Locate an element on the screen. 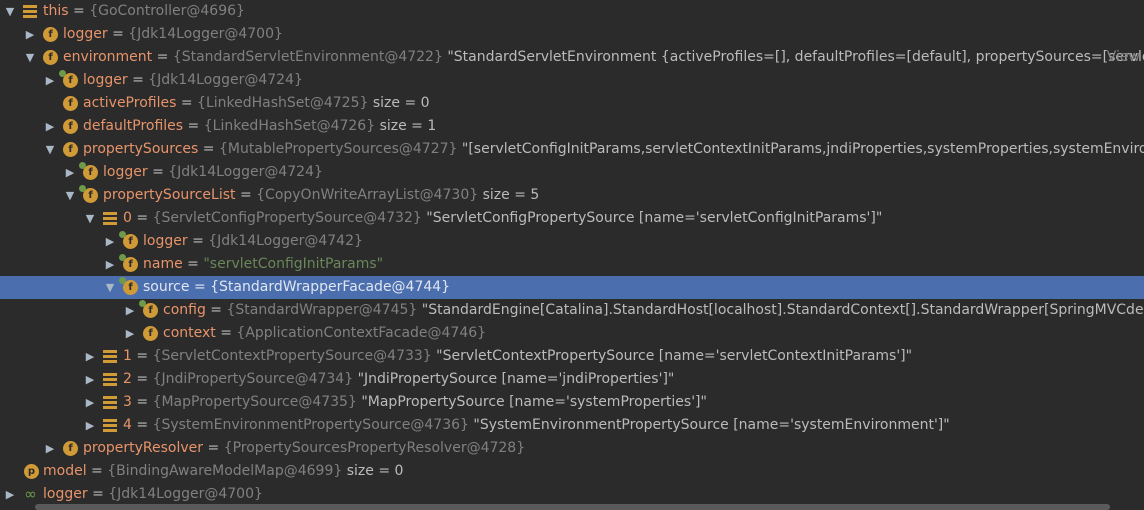 This screenshot has width=1144, height=510. var-ref: {PropertySourcesPropertyResolver@4728} is located at coordinates (374, 448).